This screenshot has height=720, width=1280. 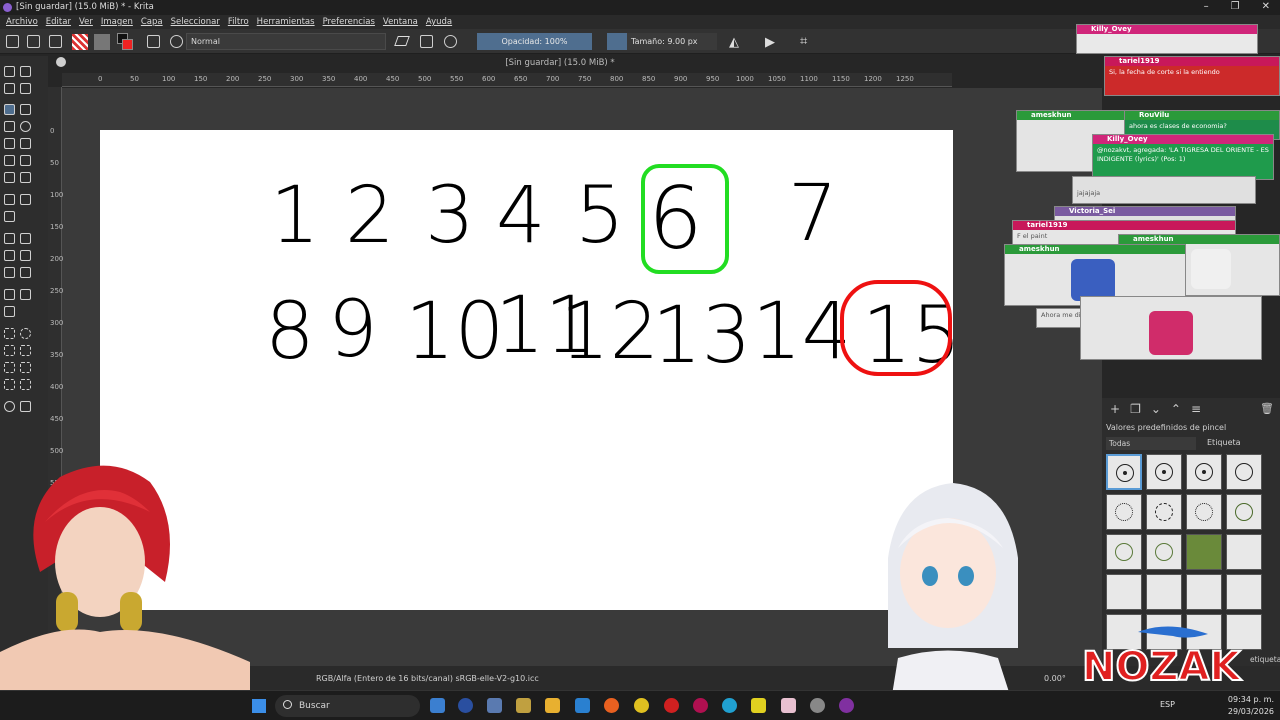 What do you see at coordinates (439, 22) in the screenshot?
I see `menu-ayuda: Ayuda` at bounding box center [439, 22].